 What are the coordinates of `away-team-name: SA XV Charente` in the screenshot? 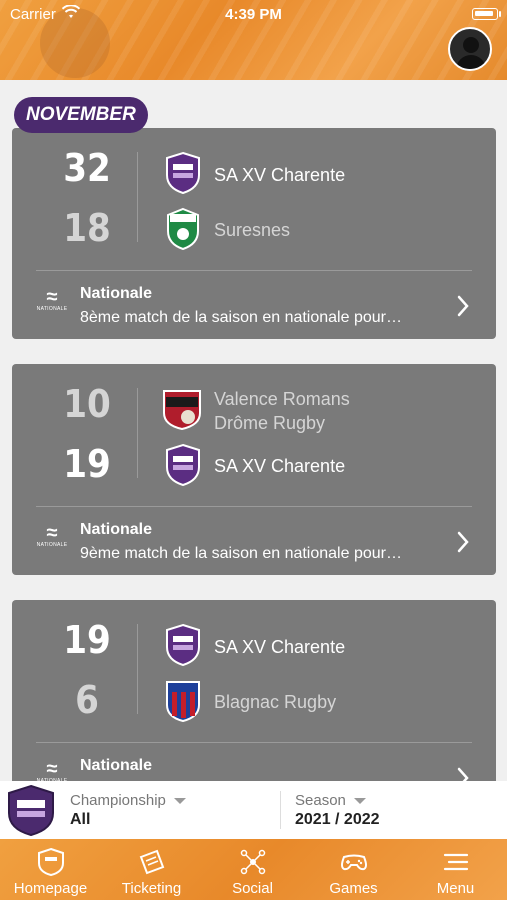 It's located at (280, 466).